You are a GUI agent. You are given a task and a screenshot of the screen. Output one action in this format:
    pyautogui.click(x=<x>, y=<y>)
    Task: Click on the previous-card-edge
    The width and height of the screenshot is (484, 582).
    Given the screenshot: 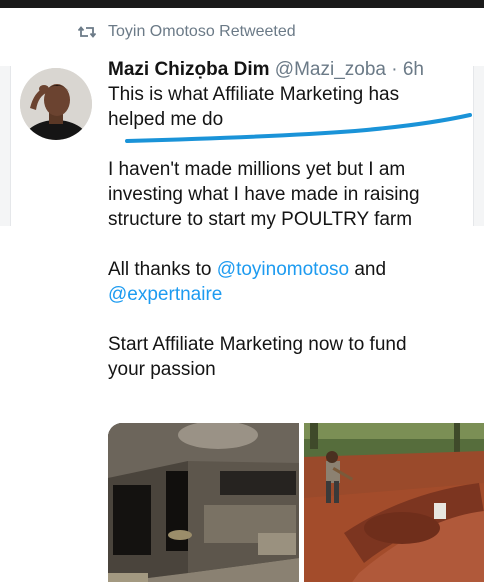 What is the action you would take?
    pyautogui.click(x=5, y=146)
    